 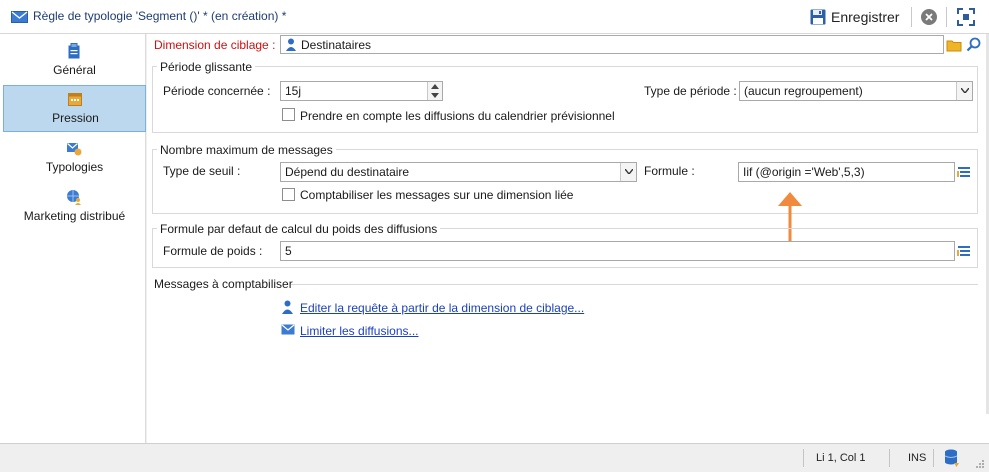 What do you see at coordinates (347, 172) in the screenshot?
I see `threshold-value: Dépend du destinataire` at bounding box center [347, 172].